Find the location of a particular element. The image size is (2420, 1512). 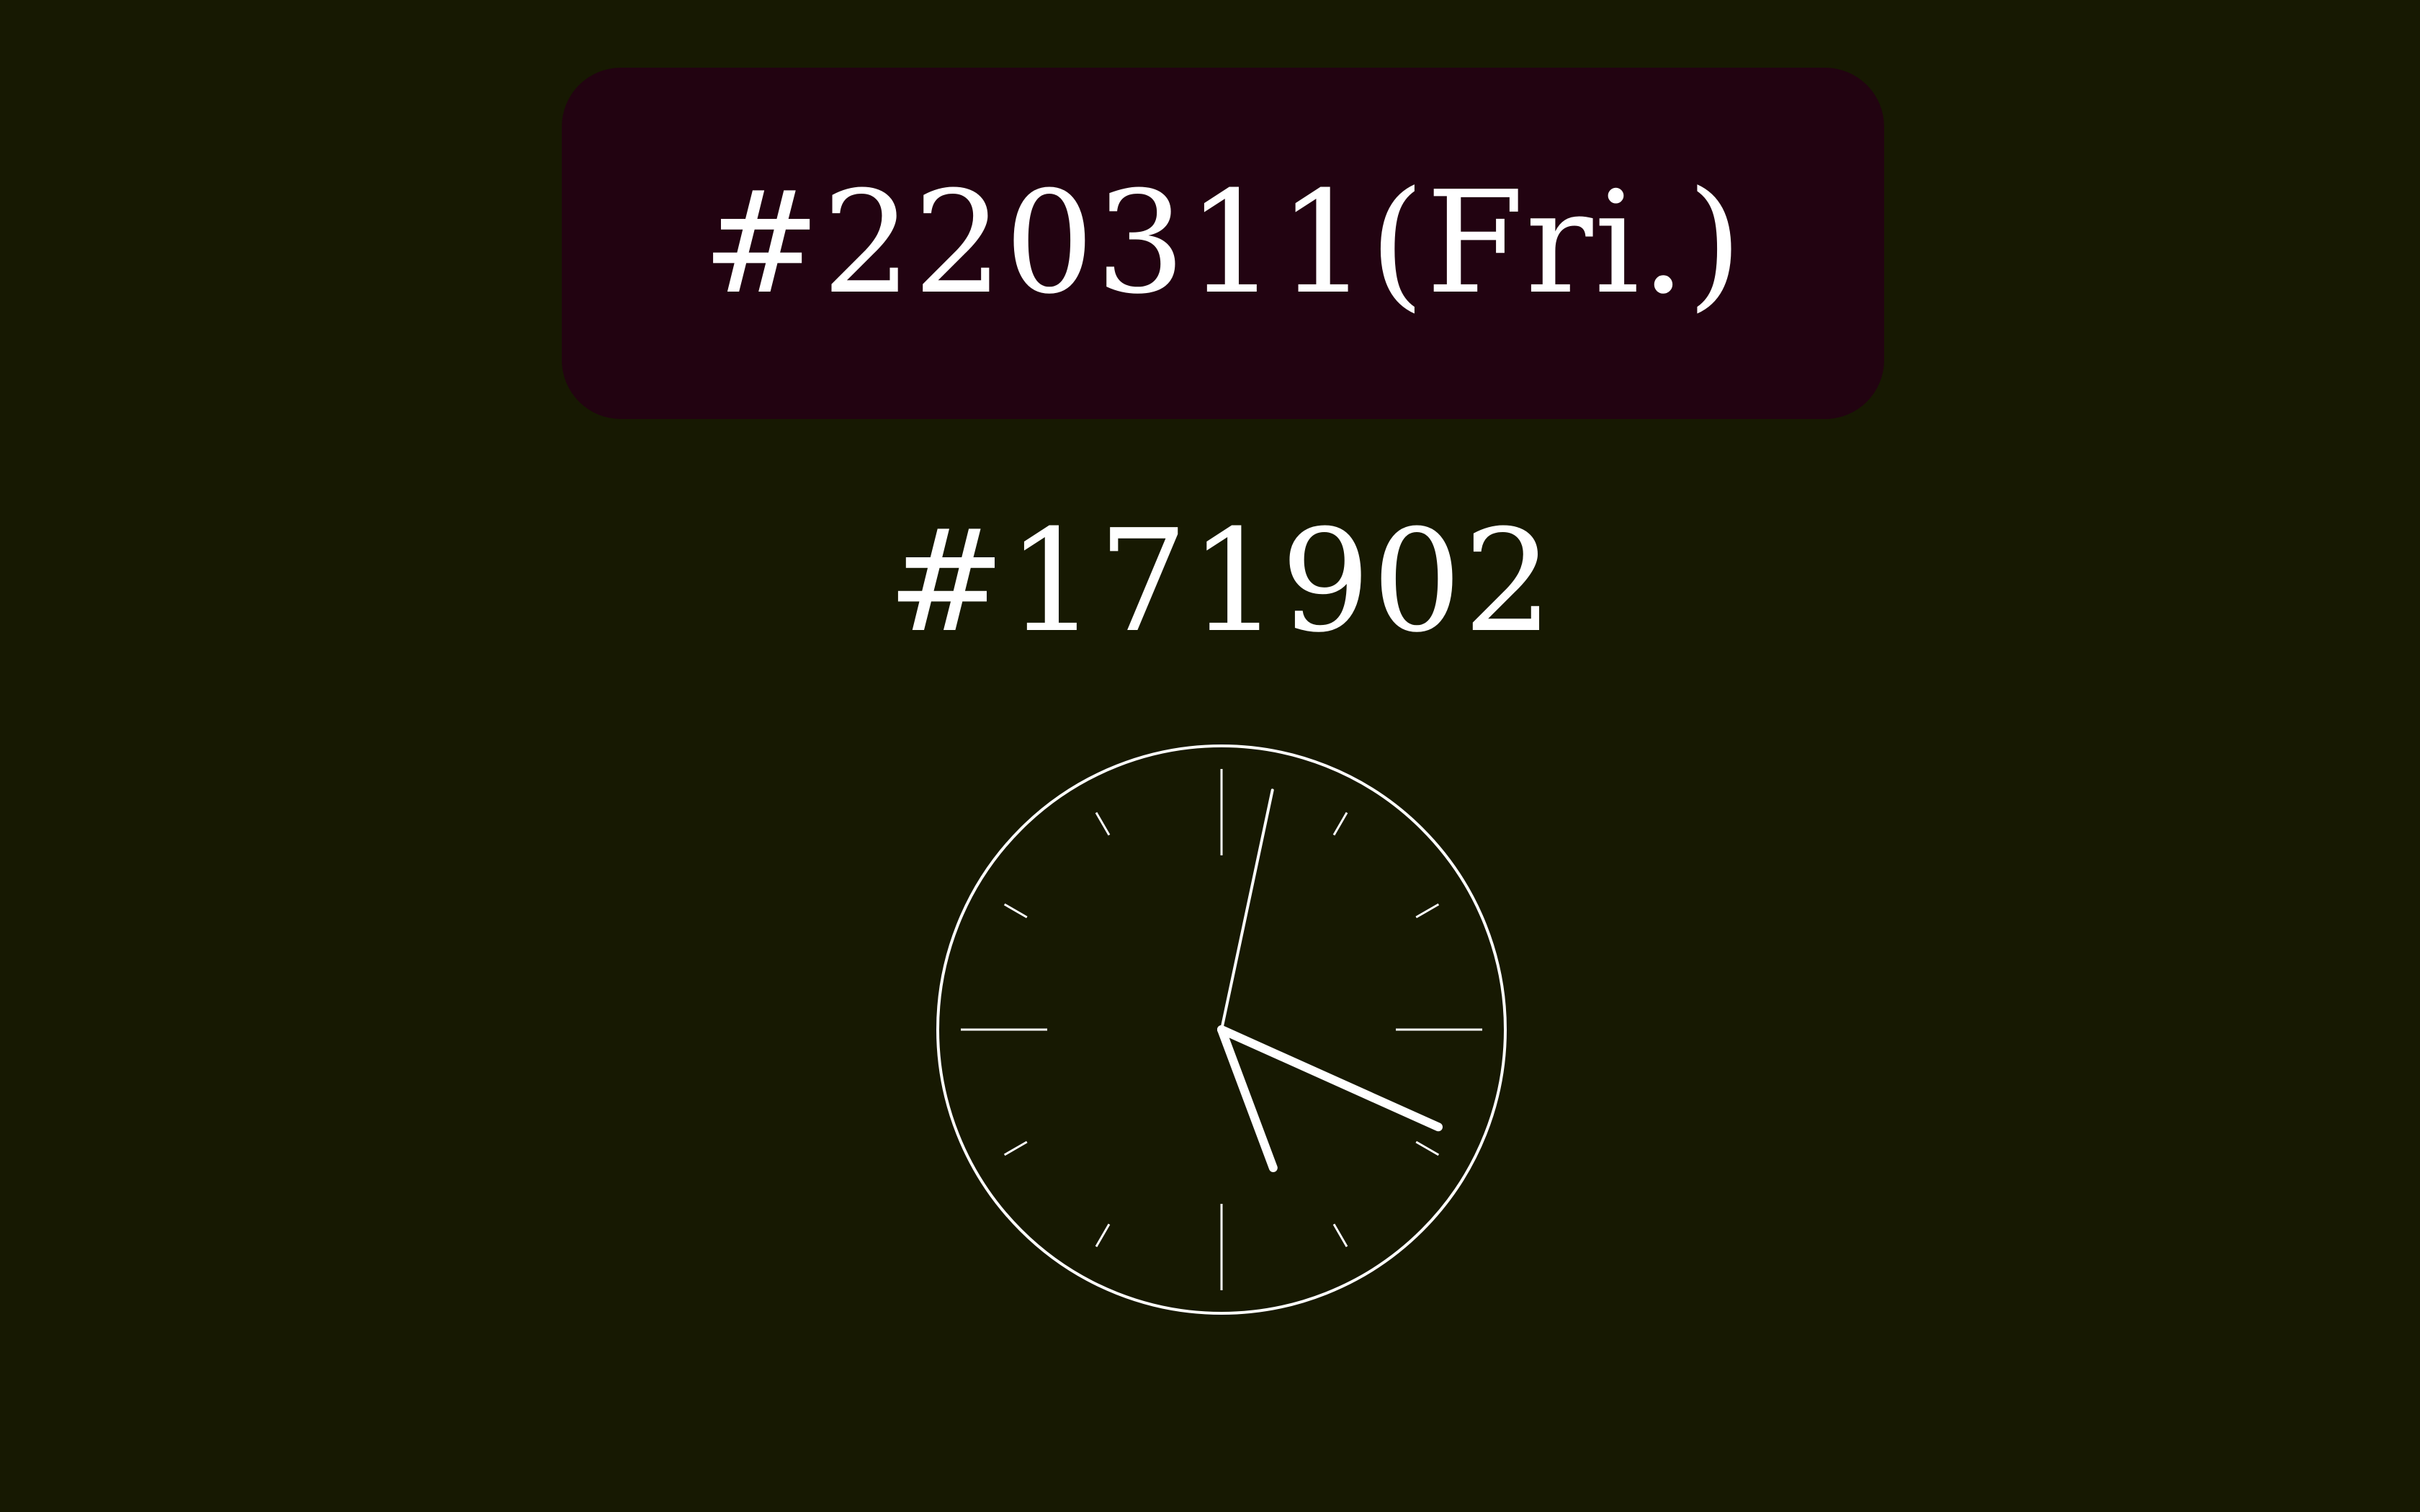

time-label: #171902 is located at coordinates (1221, 582).